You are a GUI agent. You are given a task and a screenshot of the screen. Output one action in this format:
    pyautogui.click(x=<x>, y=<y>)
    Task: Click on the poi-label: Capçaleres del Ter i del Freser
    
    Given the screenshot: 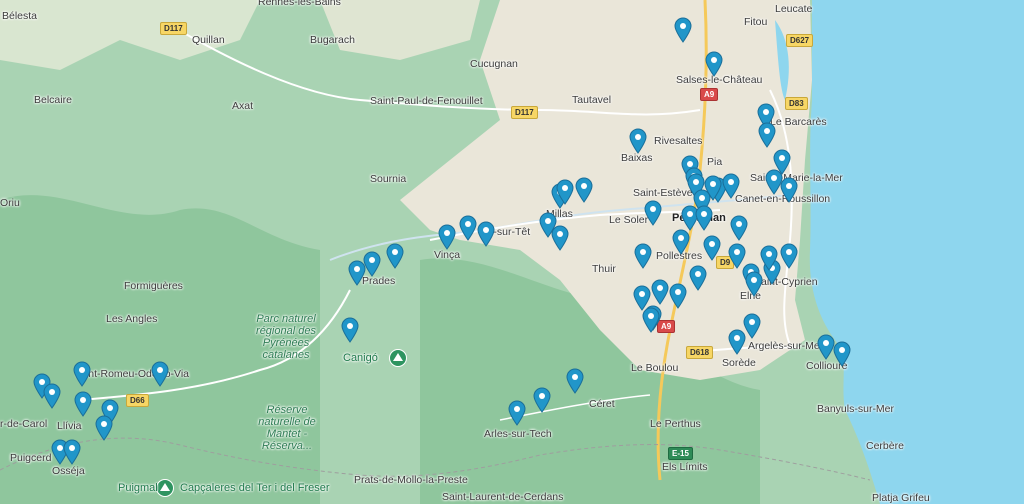 What is the action you would take?
    pyautogui.click(x=255, y=488)
    